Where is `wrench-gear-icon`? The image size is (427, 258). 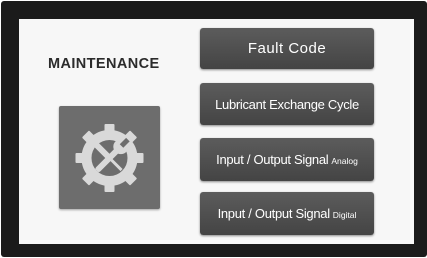
wrench-gear-icon is located at coordinates (109, 158).